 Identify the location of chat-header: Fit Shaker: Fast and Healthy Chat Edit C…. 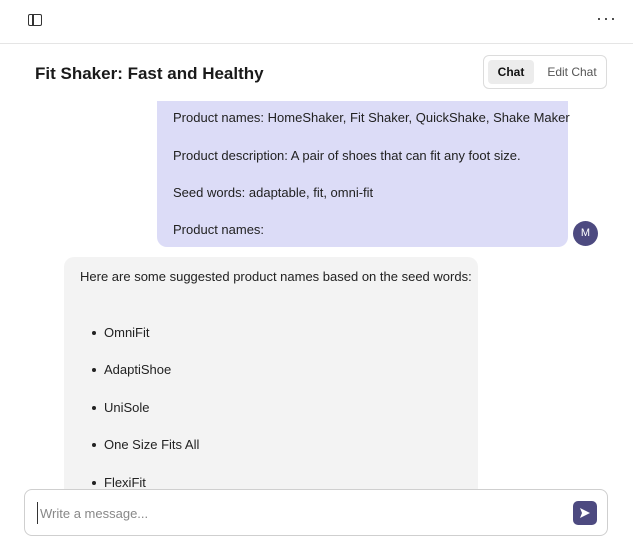
(316, 73).